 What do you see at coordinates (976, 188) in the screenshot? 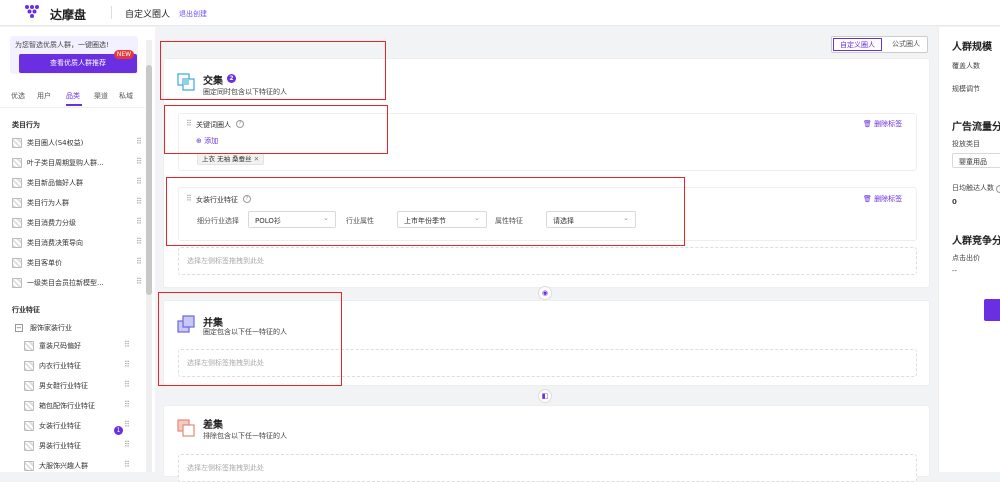
I see `daily-reach-label: 日均触达人数 ?` at bounding box center [976, 188].